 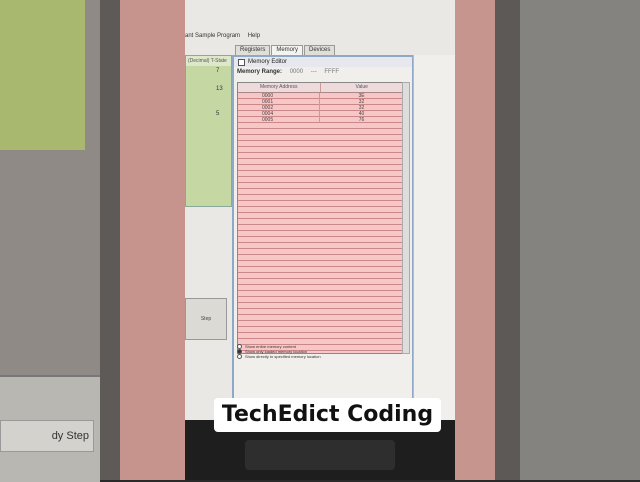 What do you see at coordinates (327, 415) in the screenshot?
I see `video-caption: TechEdict Coding` at bounding box center [327, 415].